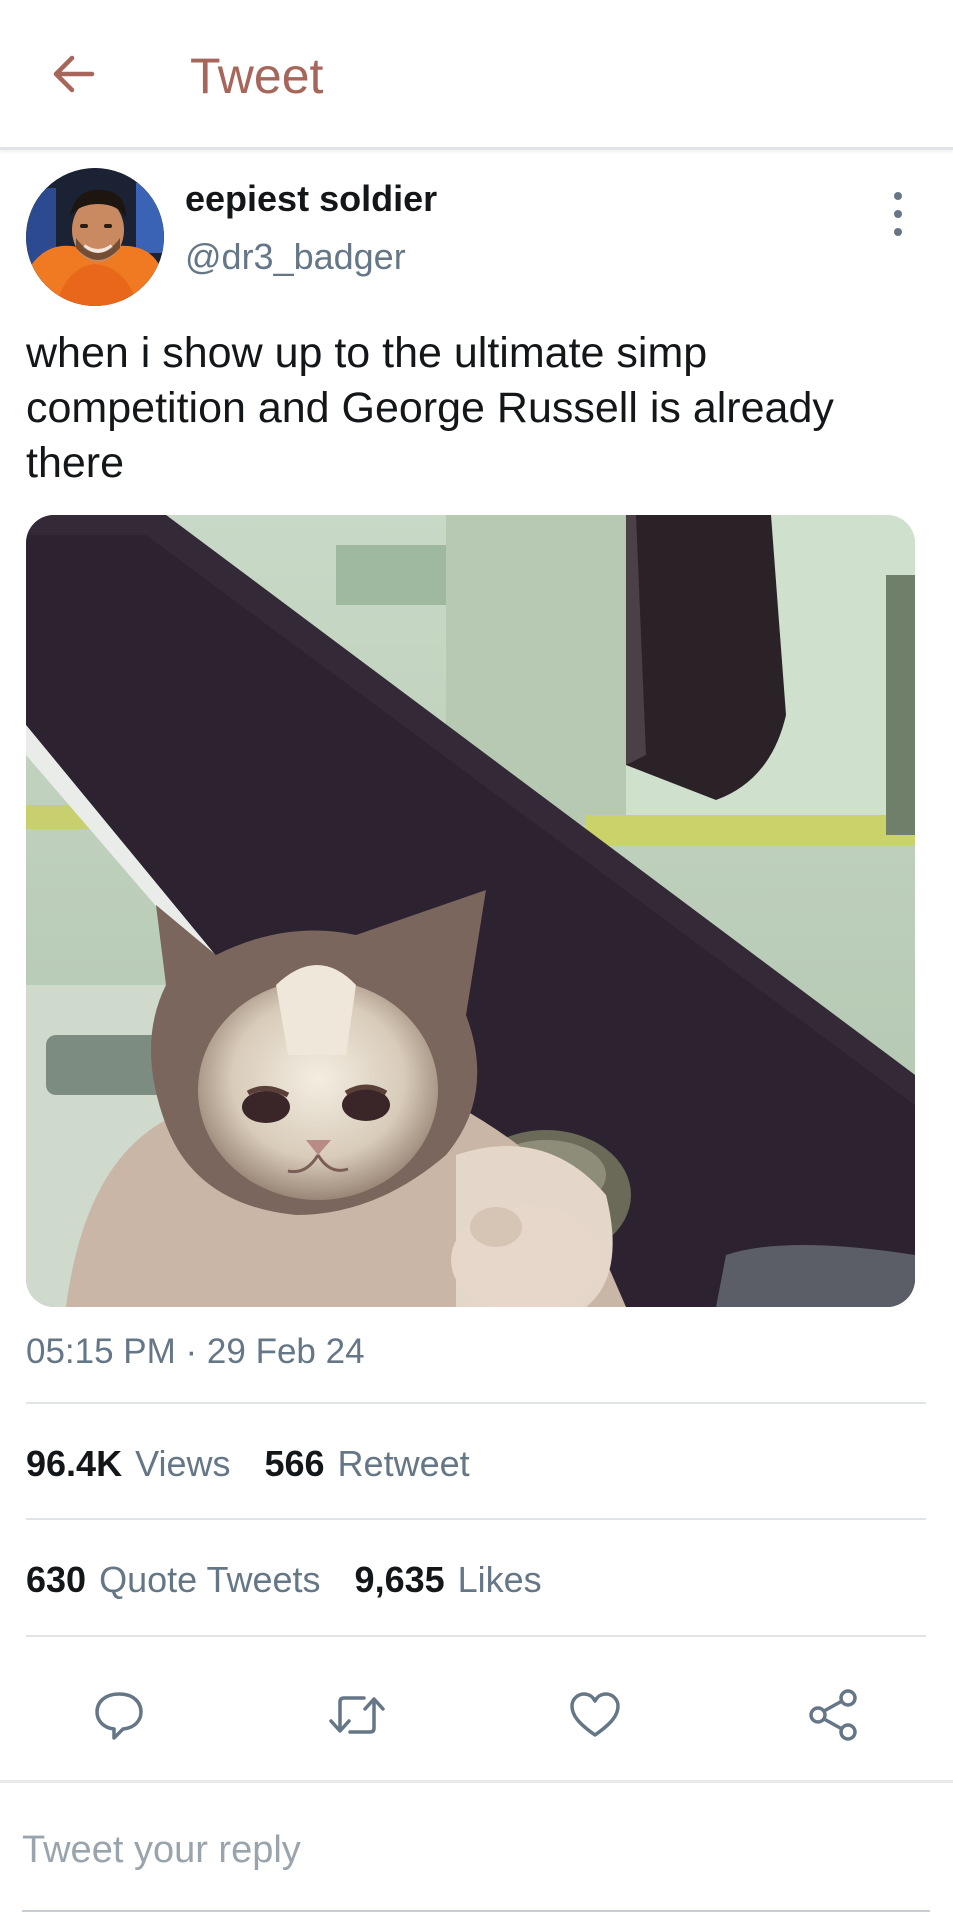  Describe the element at coordinates (56, 1579) in the screenshot. I see `quote-count: 630` at that location.